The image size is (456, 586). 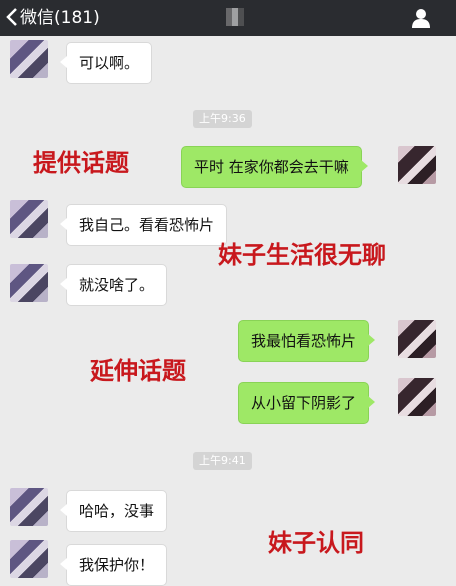 What do you see at coordinates (421, 18) in the screenshot?
I see `person-icon` at bounding box center [421, 18].